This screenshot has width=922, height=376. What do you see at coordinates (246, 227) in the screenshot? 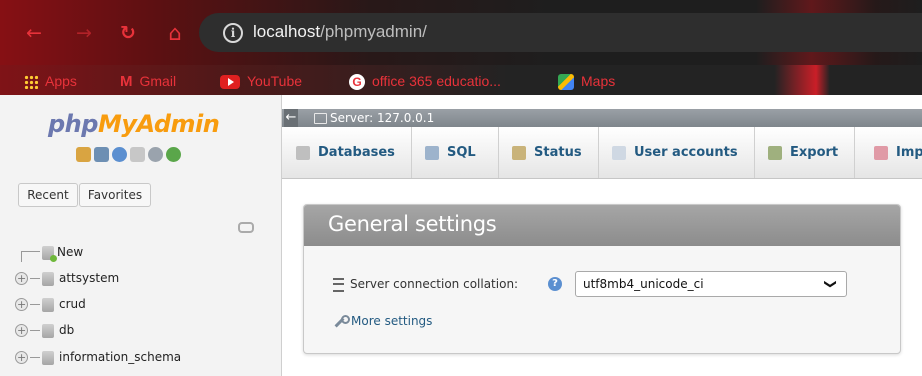
I see `link-icon` at bounding box center [246, 227].